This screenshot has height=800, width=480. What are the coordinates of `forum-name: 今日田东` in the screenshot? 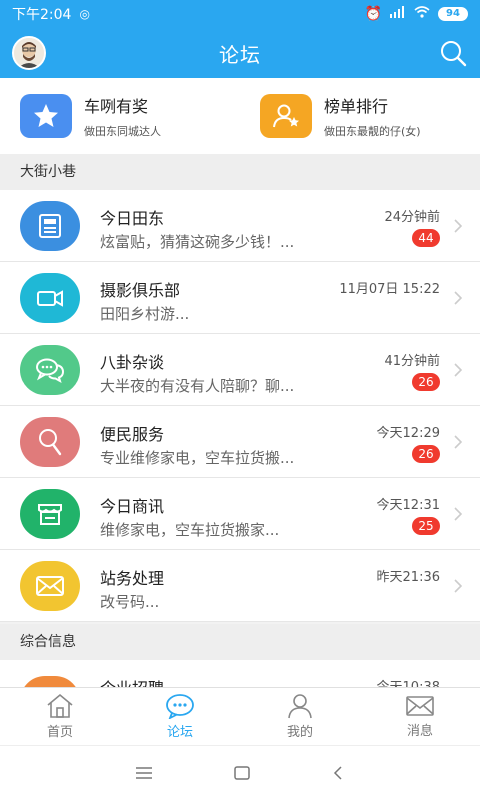 It's located at (132, 218).